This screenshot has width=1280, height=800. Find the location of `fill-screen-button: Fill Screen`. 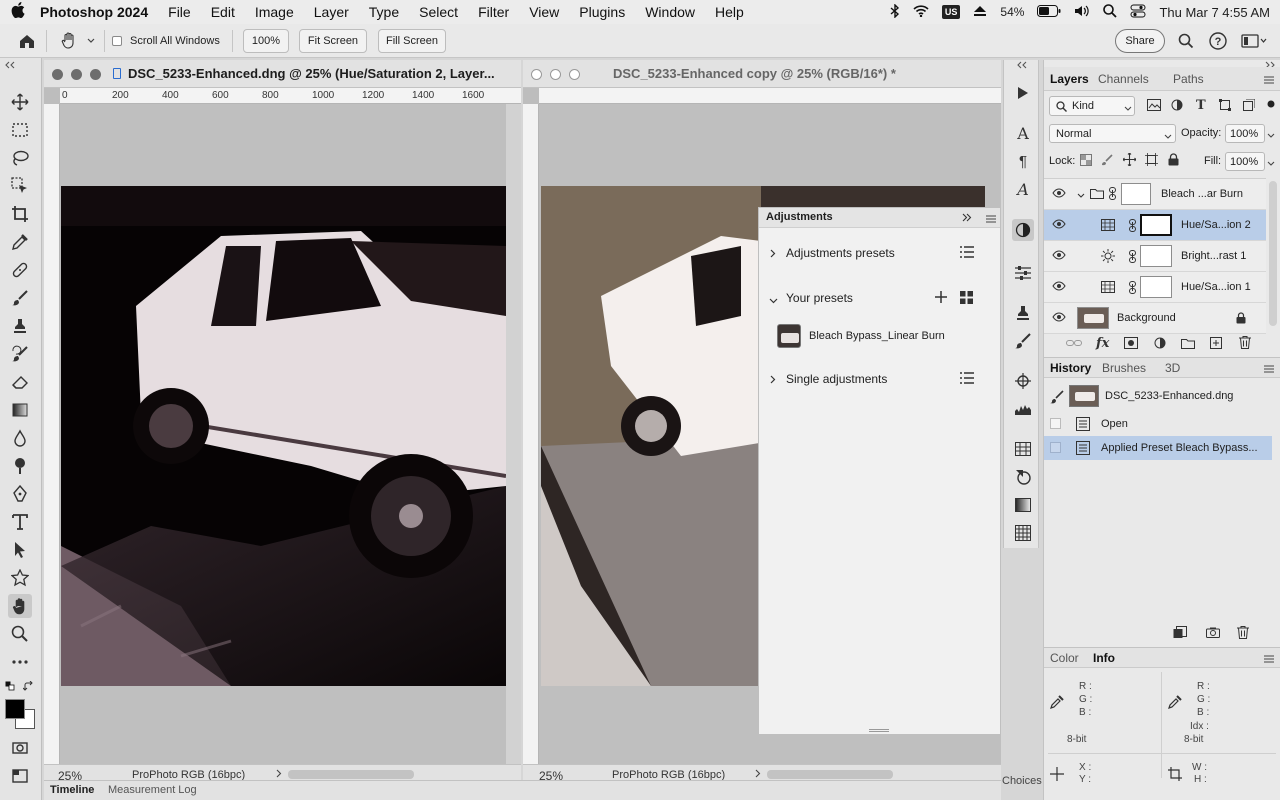

fill-screen-button: Fill Screen is located at coordinates (412, 41).